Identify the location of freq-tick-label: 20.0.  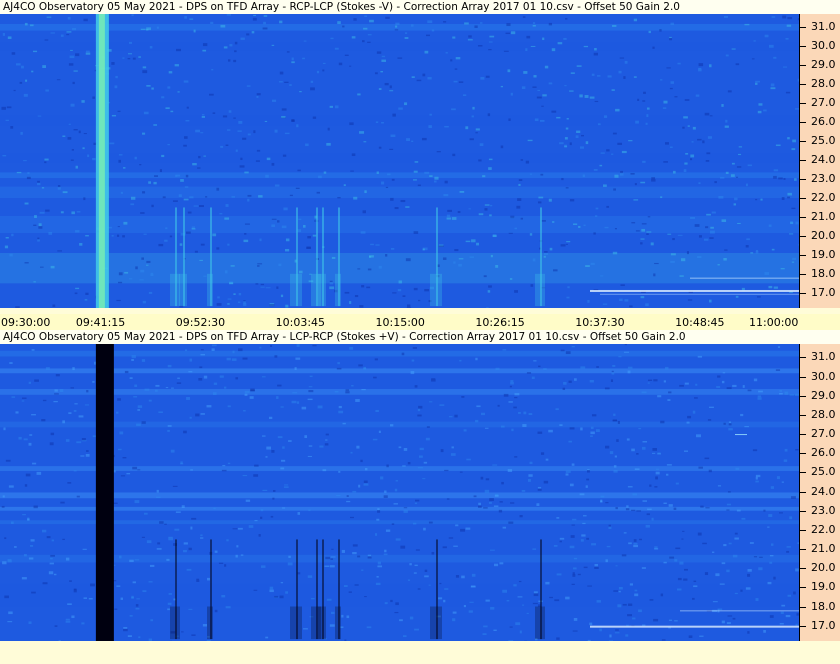
(823, 235).